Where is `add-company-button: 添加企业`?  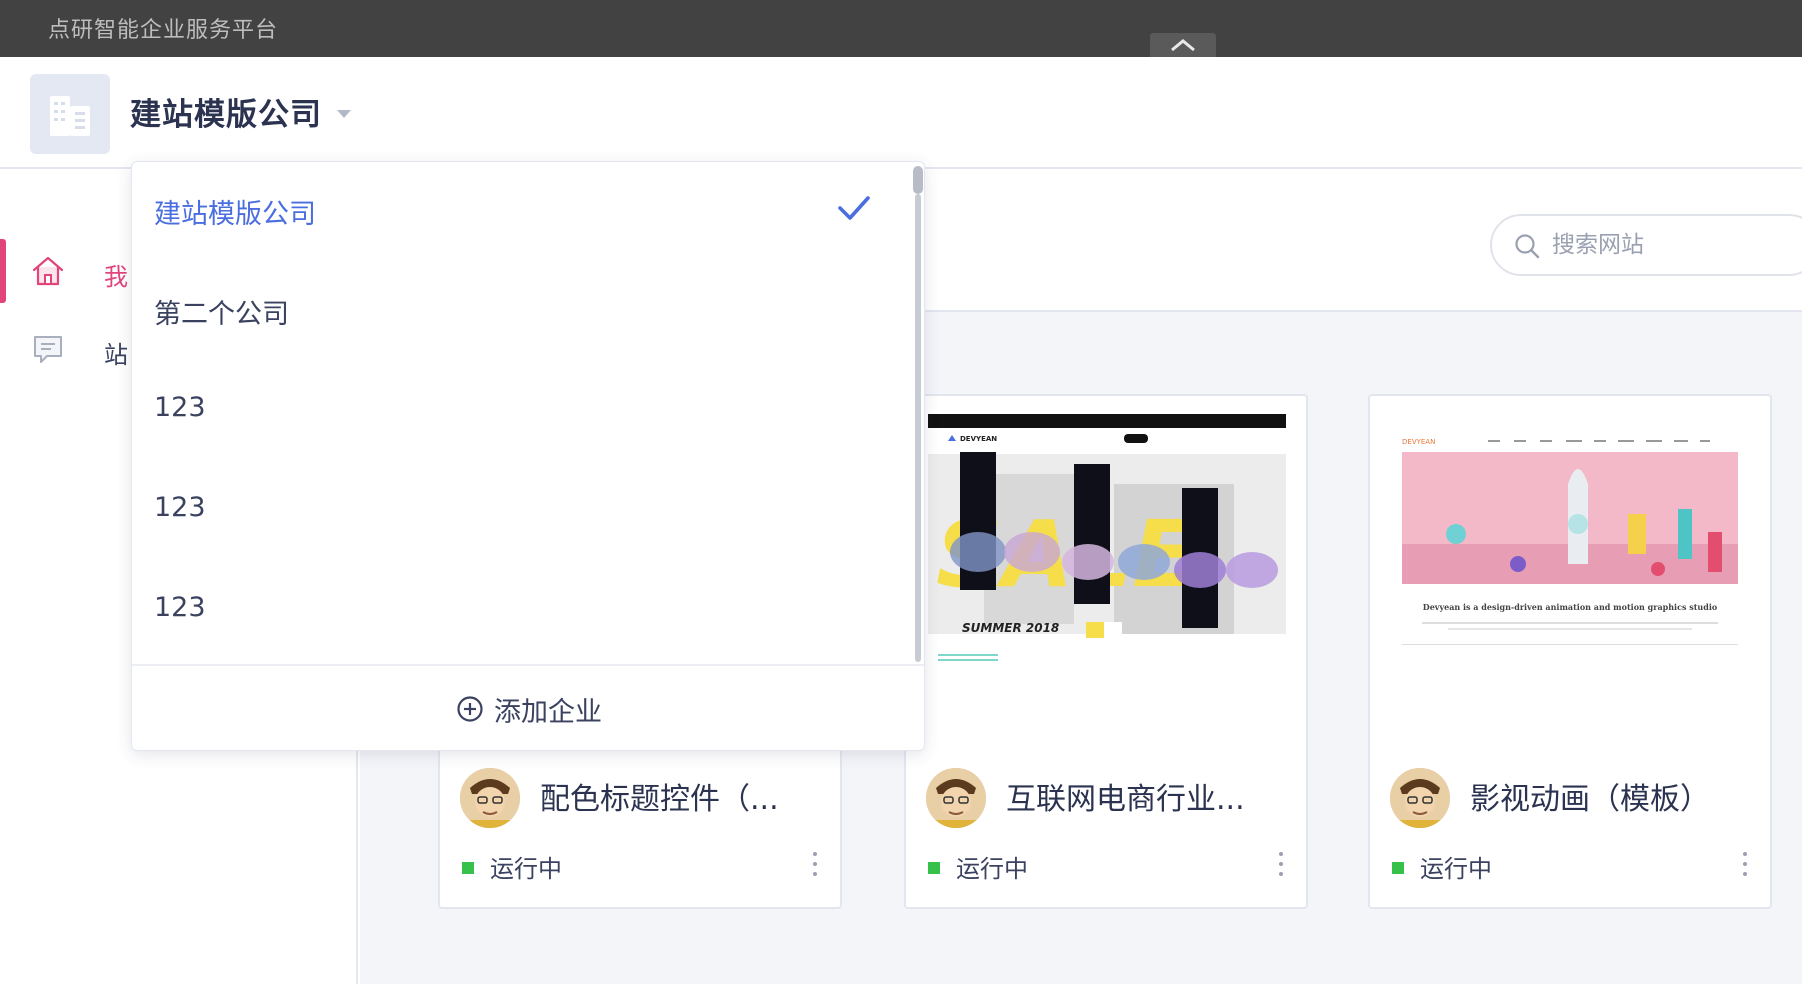
add-company-button: 添加企业 is located at coordinates (529, 709).